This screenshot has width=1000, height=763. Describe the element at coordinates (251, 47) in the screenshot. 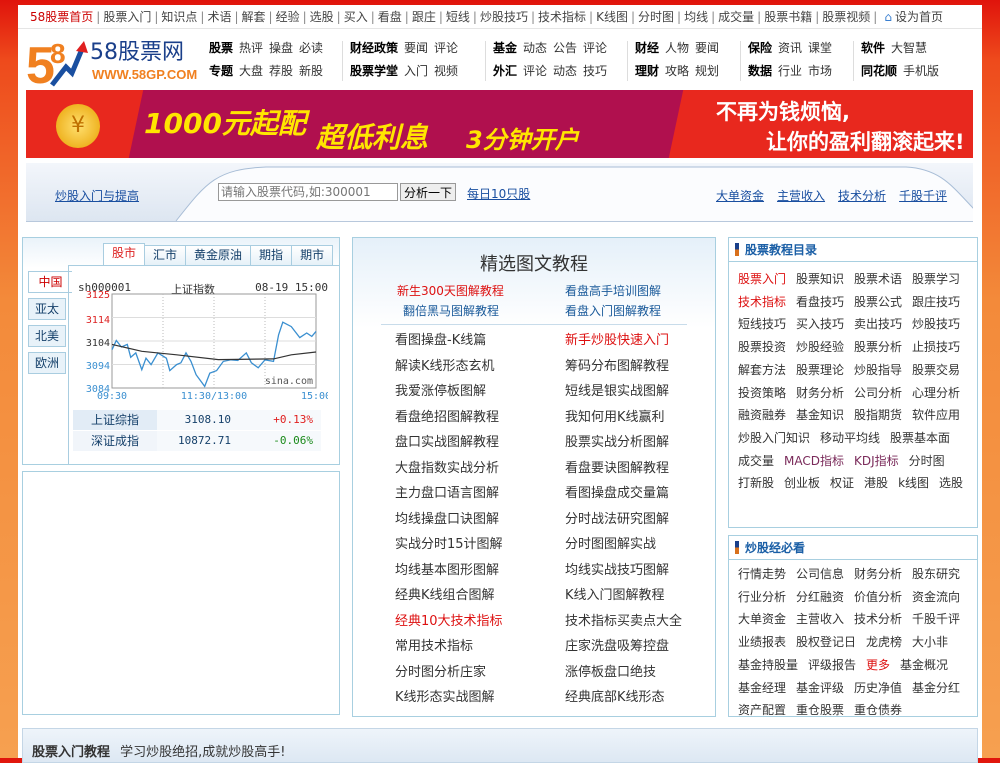

I see `nav-link: 热评` at that location.